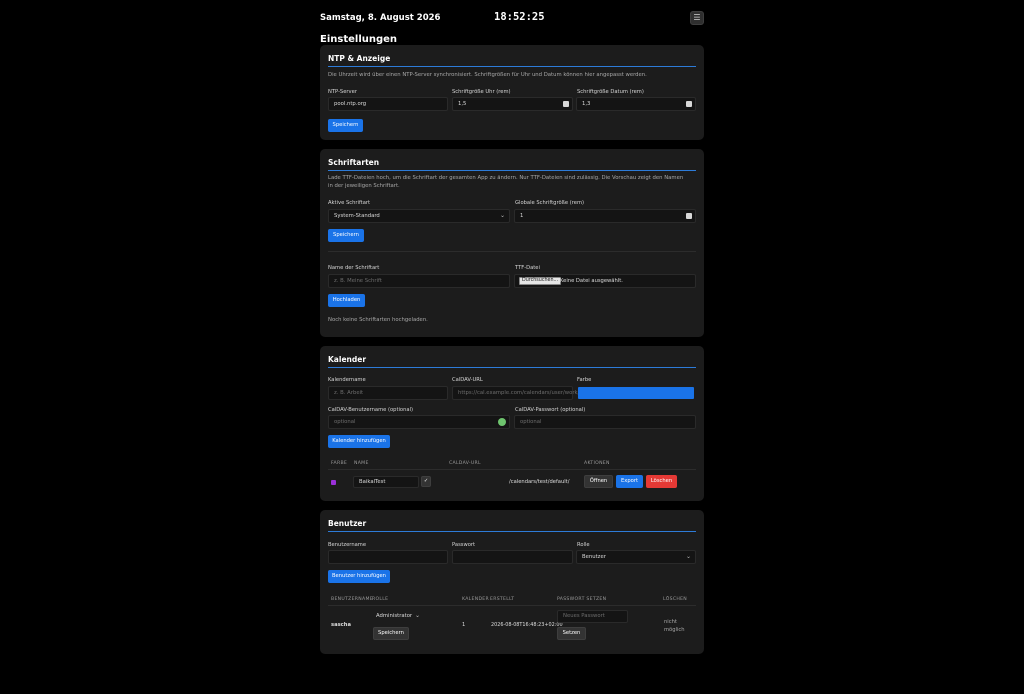 The width and height of the screenshot is (1024, 694). What do you see at coordinates (502, 422) in the screenshot?
I see `password-manager-icon` at bounding box center [502, 422].